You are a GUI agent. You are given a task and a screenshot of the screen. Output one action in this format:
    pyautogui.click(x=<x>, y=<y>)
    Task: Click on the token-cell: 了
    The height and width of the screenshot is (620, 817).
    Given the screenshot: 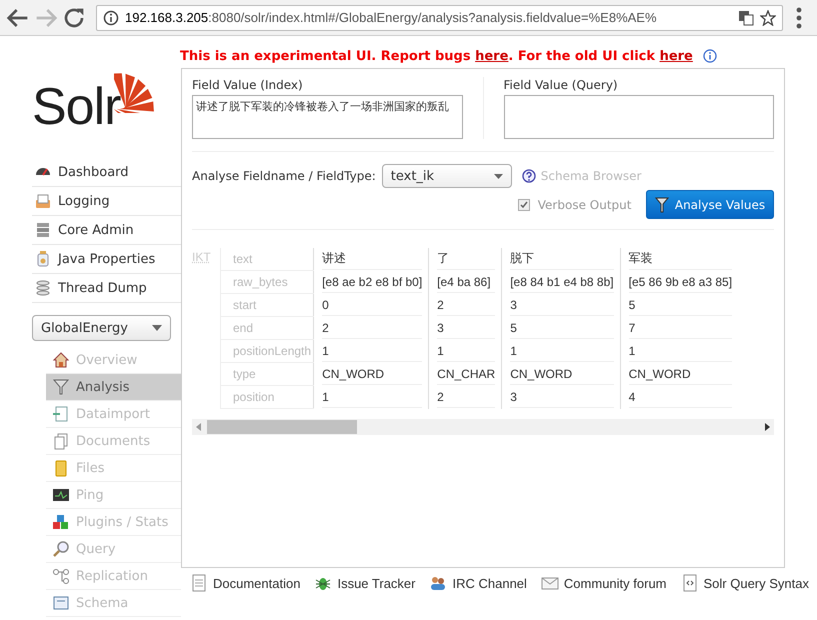 What is the action you would take?
    pyautogui.click(x=466, y=259)
    